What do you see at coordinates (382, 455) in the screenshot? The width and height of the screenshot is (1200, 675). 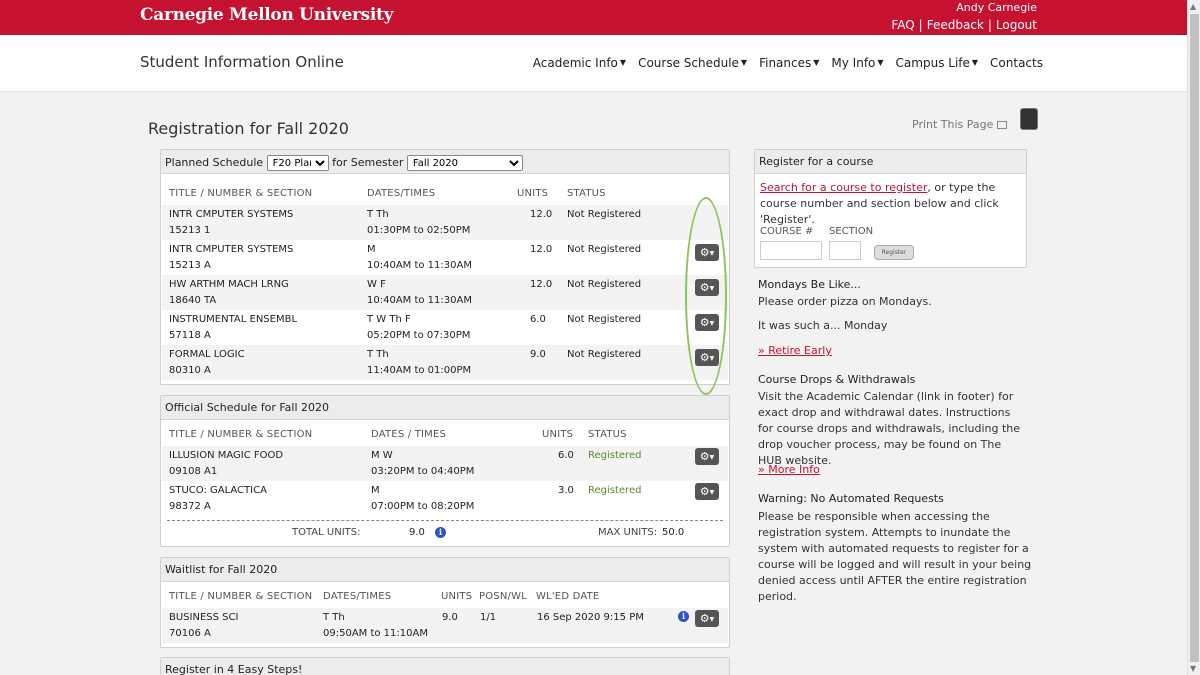 I see `course-days: M W` at bounding box center [382, 455].